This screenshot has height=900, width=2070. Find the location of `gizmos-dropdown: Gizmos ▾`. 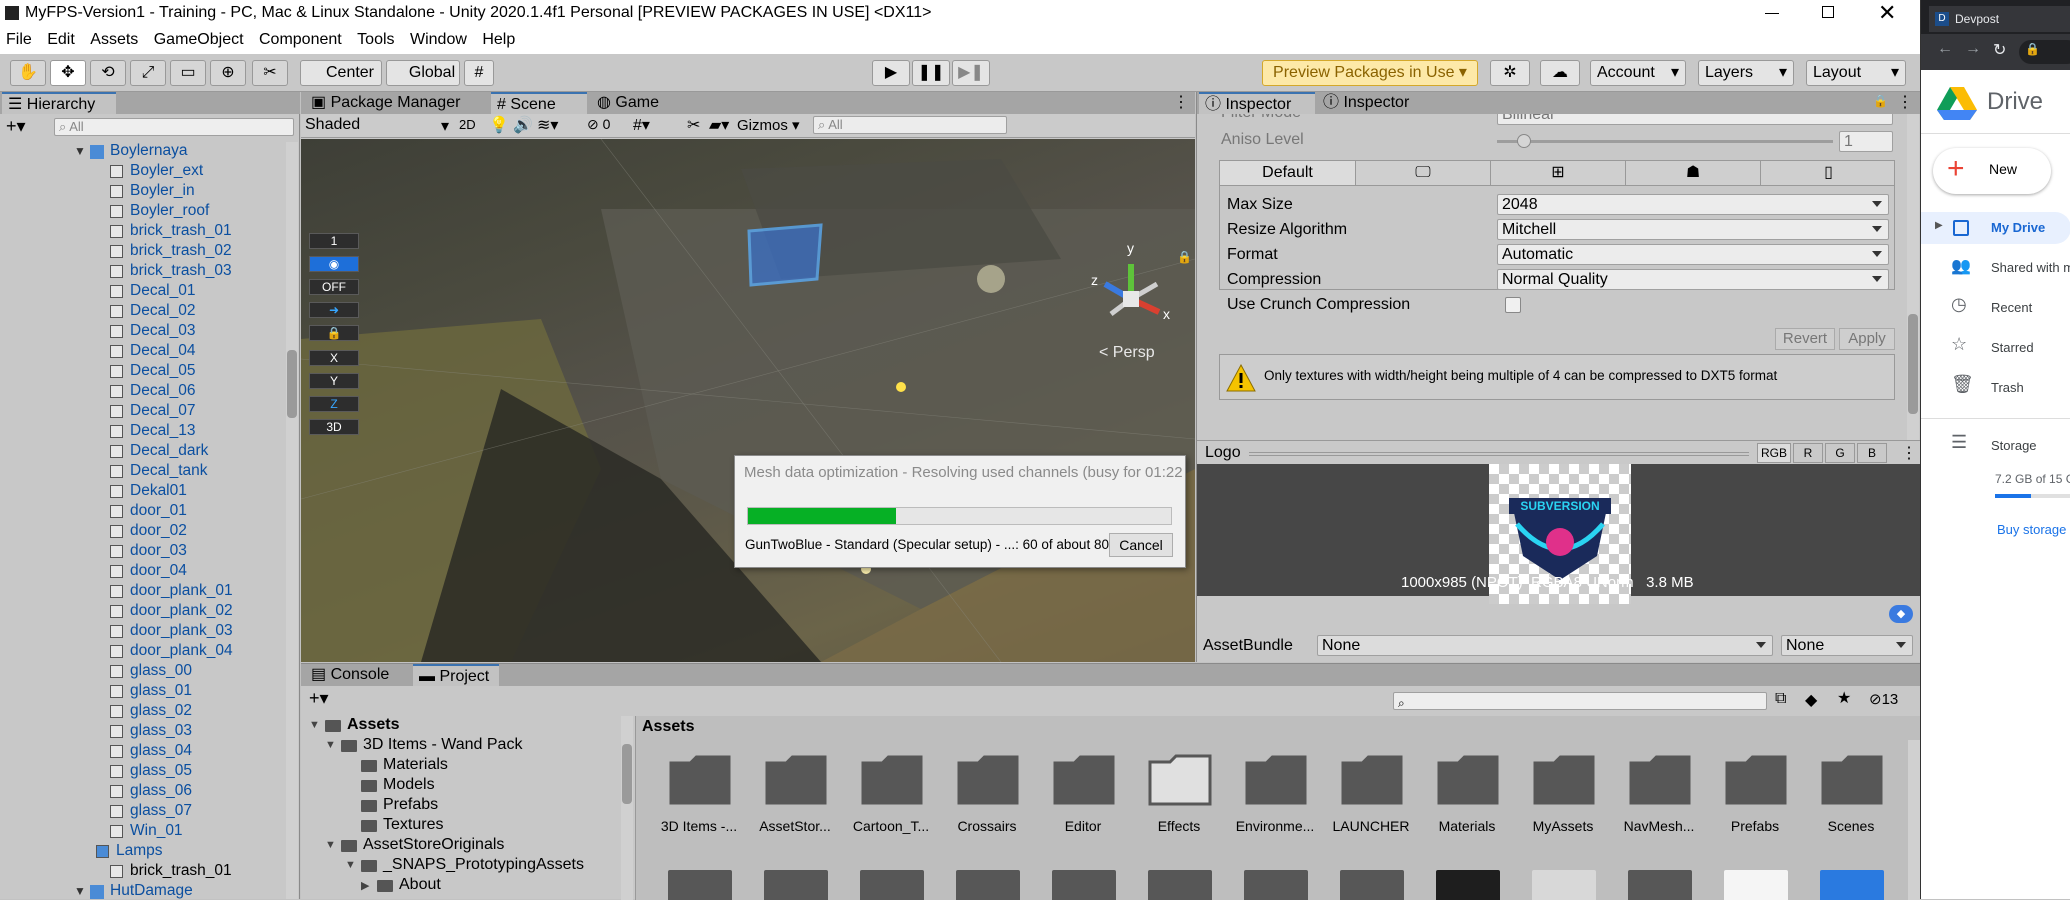

gizmos-dropdown: Gizmos ▾ is located at coordinates (768, 125).